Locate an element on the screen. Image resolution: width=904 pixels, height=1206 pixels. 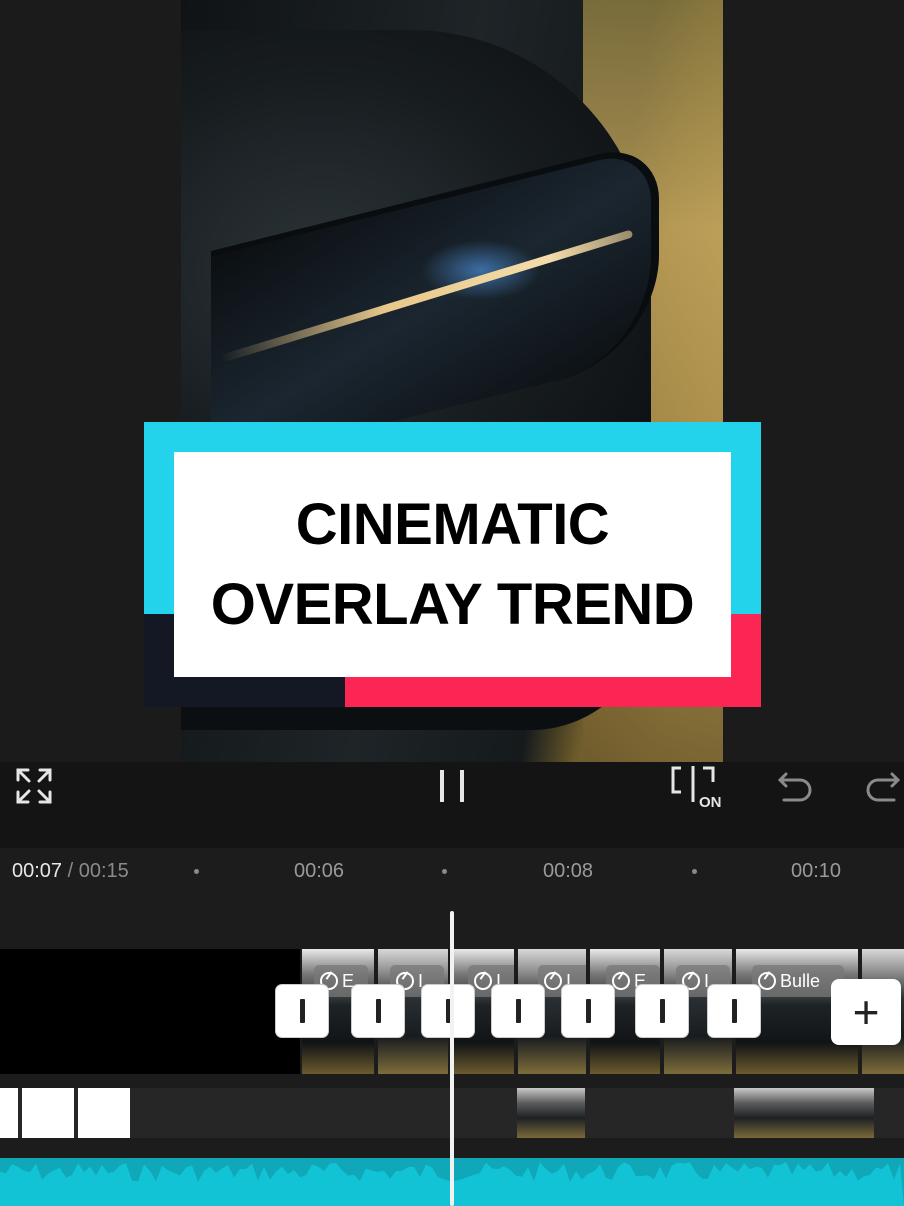
playback-controls: ON is located at coordinates (452, 805).